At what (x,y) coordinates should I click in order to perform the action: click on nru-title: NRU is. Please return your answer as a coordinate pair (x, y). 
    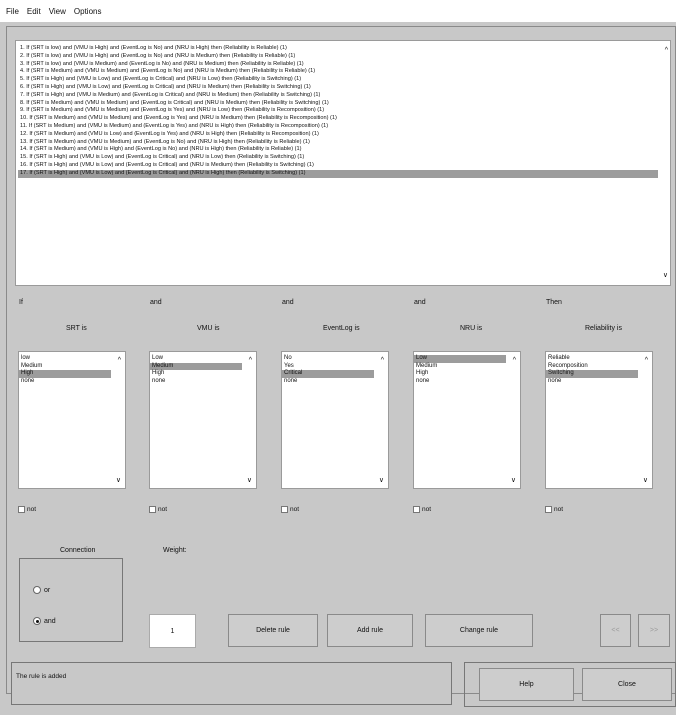
    Looking at the image, I should click on (471, 328).